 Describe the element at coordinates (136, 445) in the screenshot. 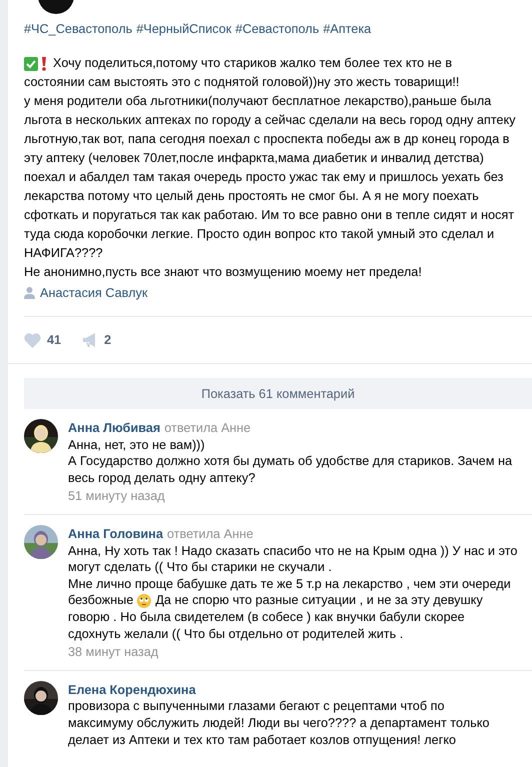

I see `comment-text: Анна, нет, это не вам)))` at that location.